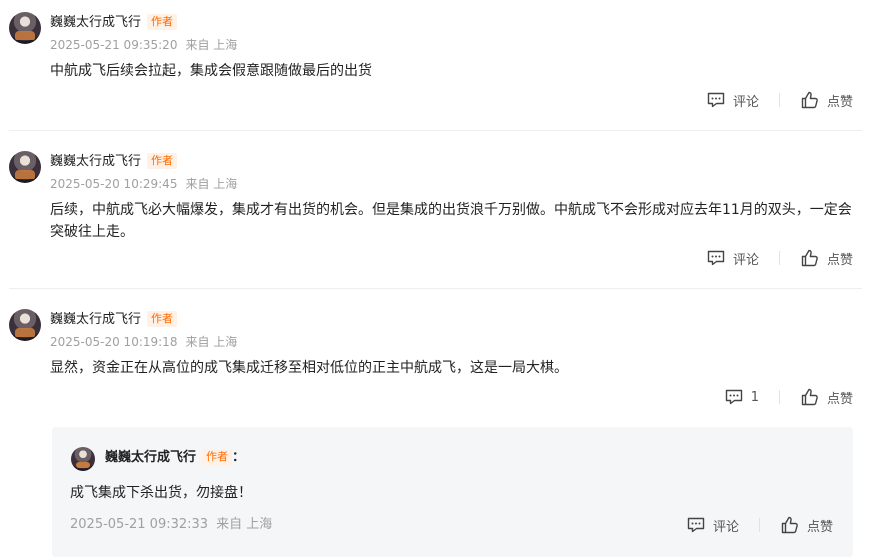 Image resolution: width=871 pixels, height=560 pixels. What do you see at coordinates (239, 457) in the screenshot?
I see `reply-colon: ：` at bounding box center [239, 457].